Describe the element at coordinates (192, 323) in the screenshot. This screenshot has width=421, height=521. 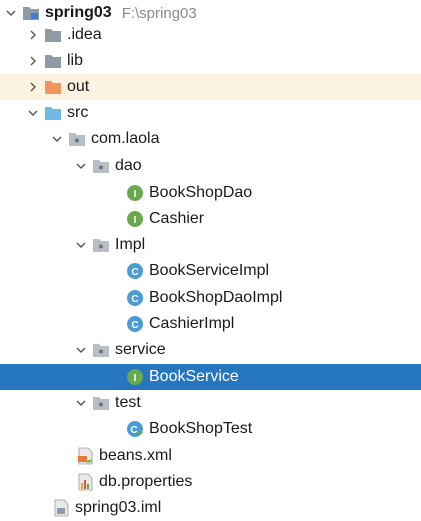
I see `class-label: CashierImpl` at that location.